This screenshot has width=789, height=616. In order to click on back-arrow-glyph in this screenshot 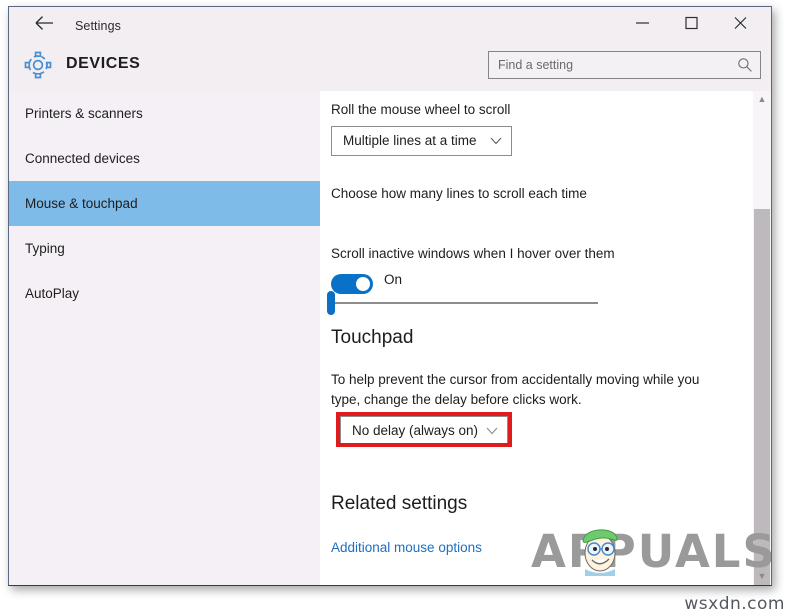, I will do `click(44, 23)`.